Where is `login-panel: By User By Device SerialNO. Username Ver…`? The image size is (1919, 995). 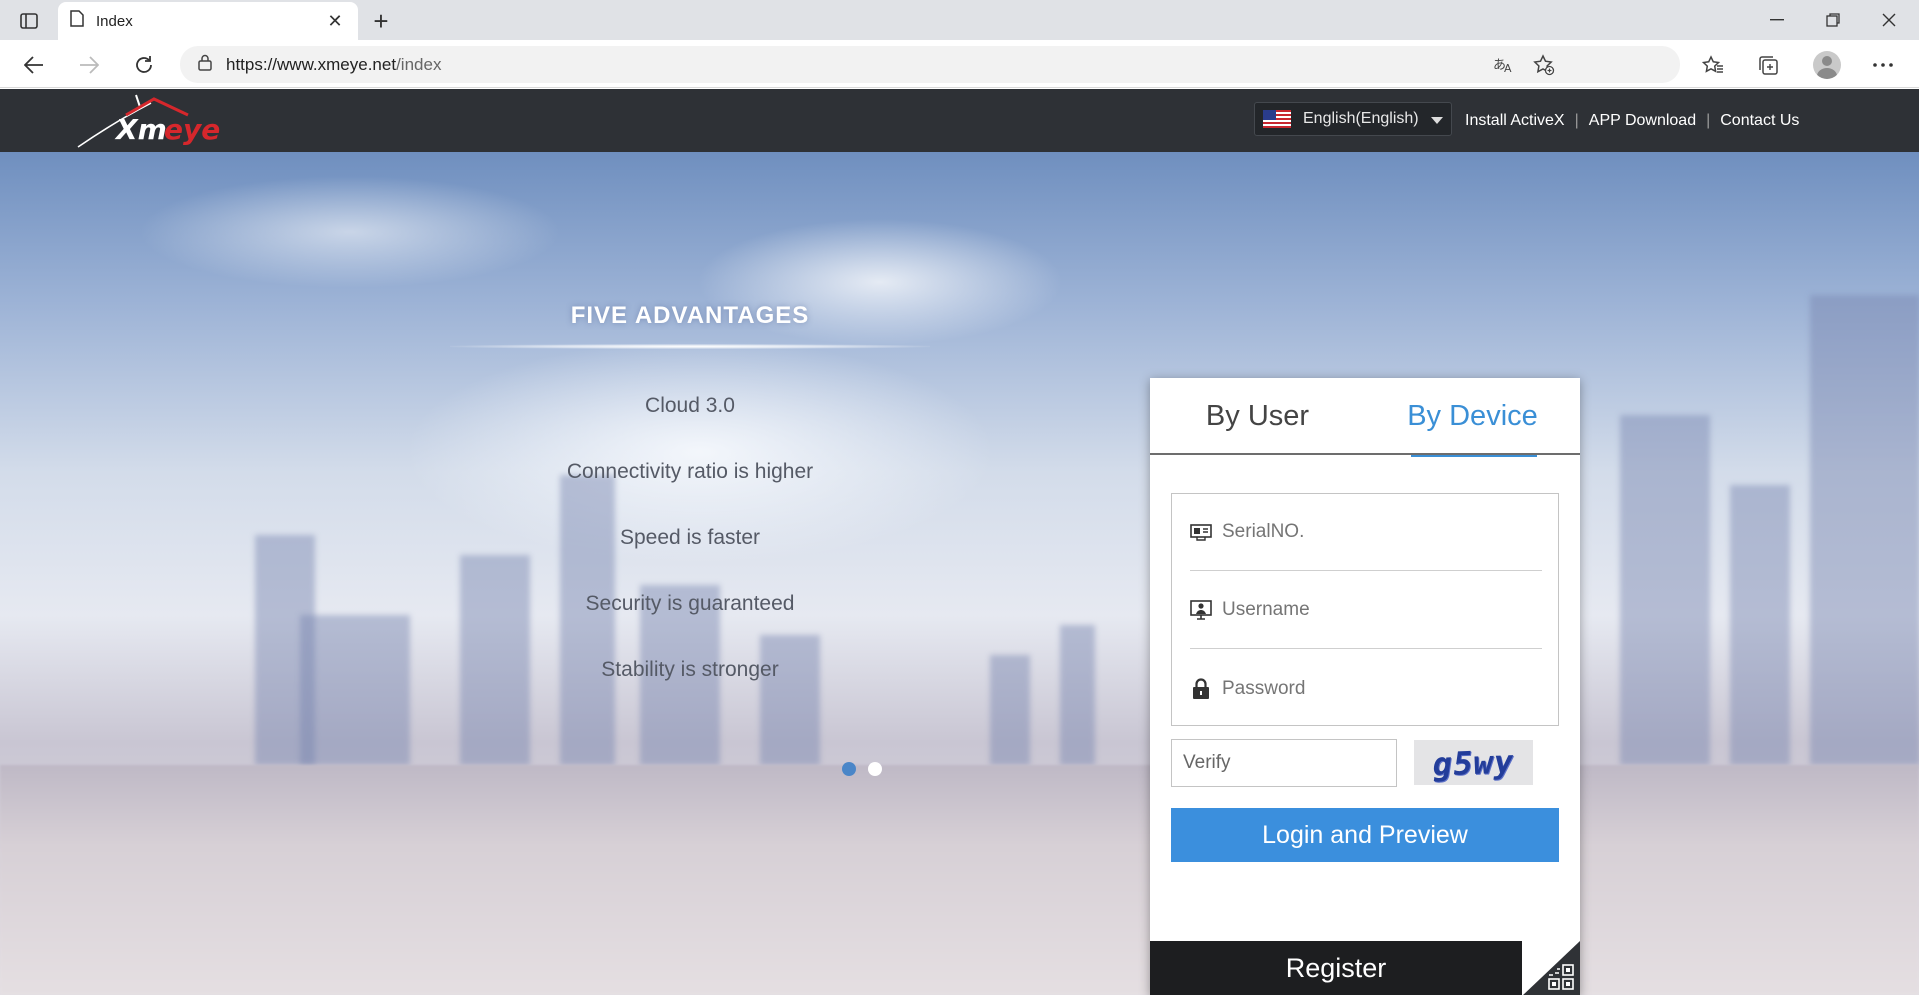 login-panel: By User By Device SerialNO. Username Ver… is located at coordinates (1365, 686).